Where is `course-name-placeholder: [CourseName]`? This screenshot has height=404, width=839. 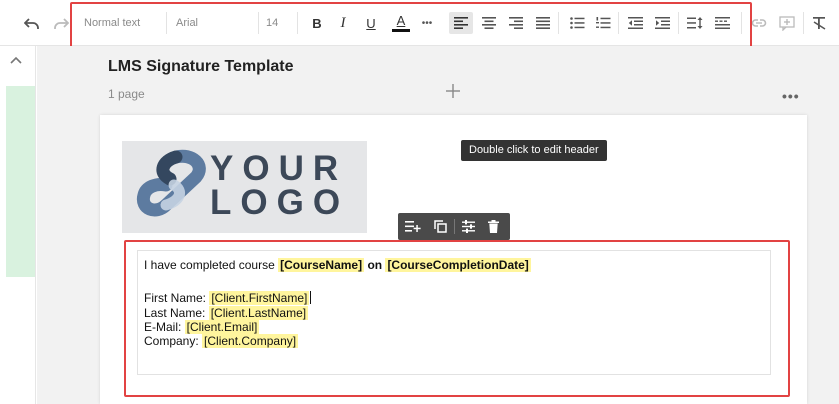
course-name-placeholder: [CourseName] is located at coordinates (321, 265).